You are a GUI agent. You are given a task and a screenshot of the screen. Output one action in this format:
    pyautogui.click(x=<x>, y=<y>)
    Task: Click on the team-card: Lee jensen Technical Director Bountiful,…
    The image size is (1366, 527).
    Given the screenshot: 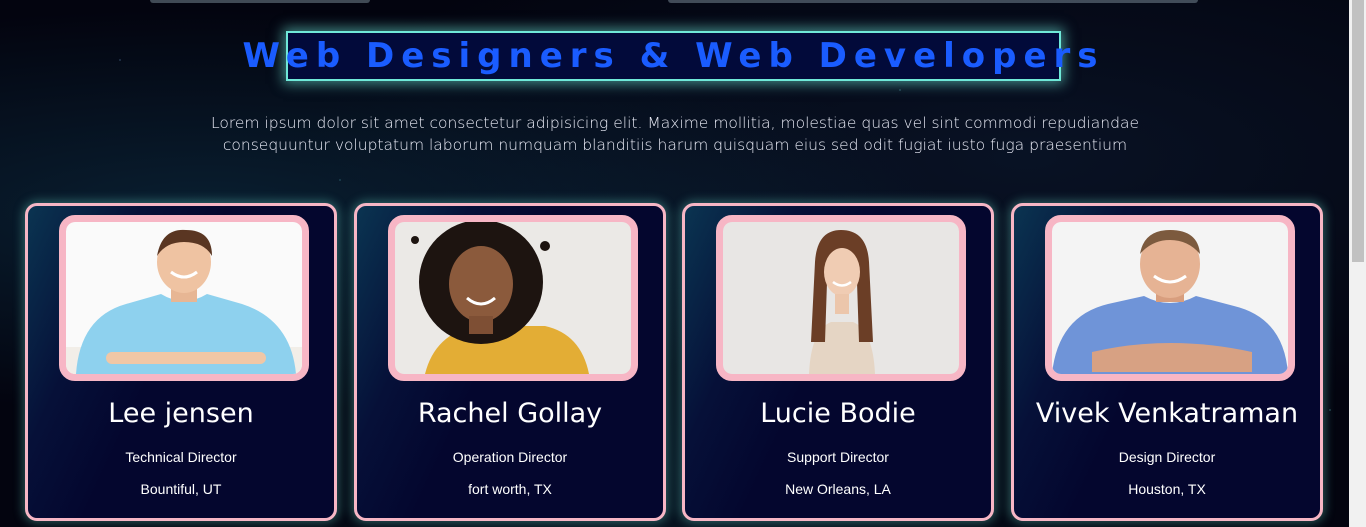 What is the action you would take?
    pyautogui.click(x=181, y=362)
    